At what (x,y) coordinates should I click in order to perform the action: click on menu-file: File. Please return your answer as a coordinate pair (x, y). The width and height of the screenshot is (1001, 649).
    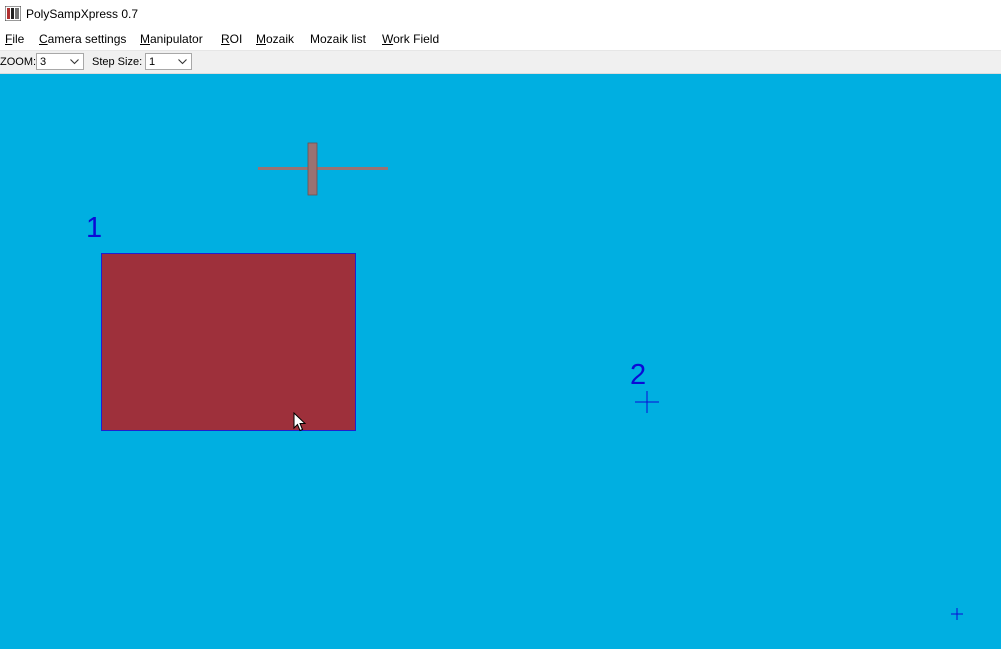
    Looking at the image, I should click on (14, 39).